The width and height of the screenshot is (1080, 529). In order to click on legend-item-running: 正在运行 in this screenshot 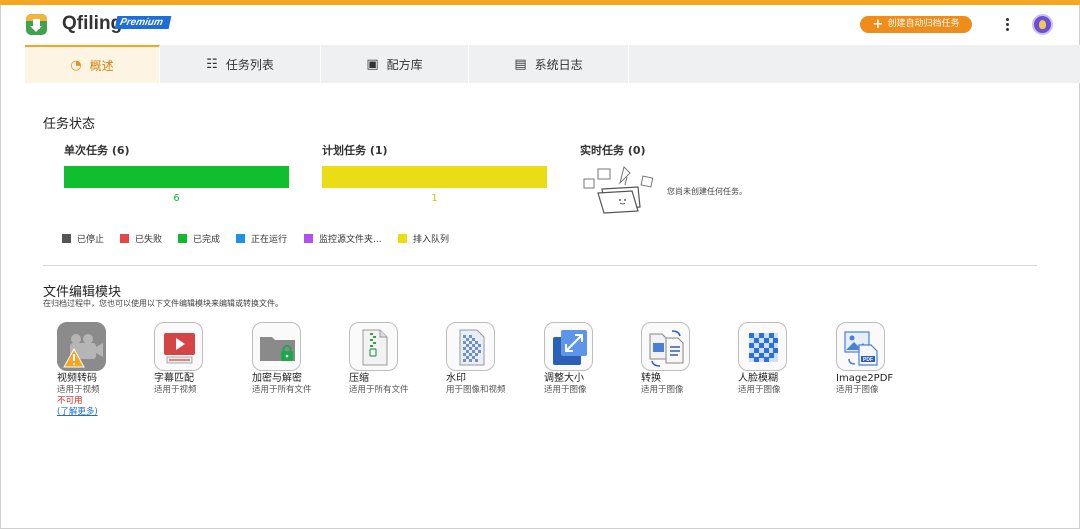, I will do `click(261, 238)`.